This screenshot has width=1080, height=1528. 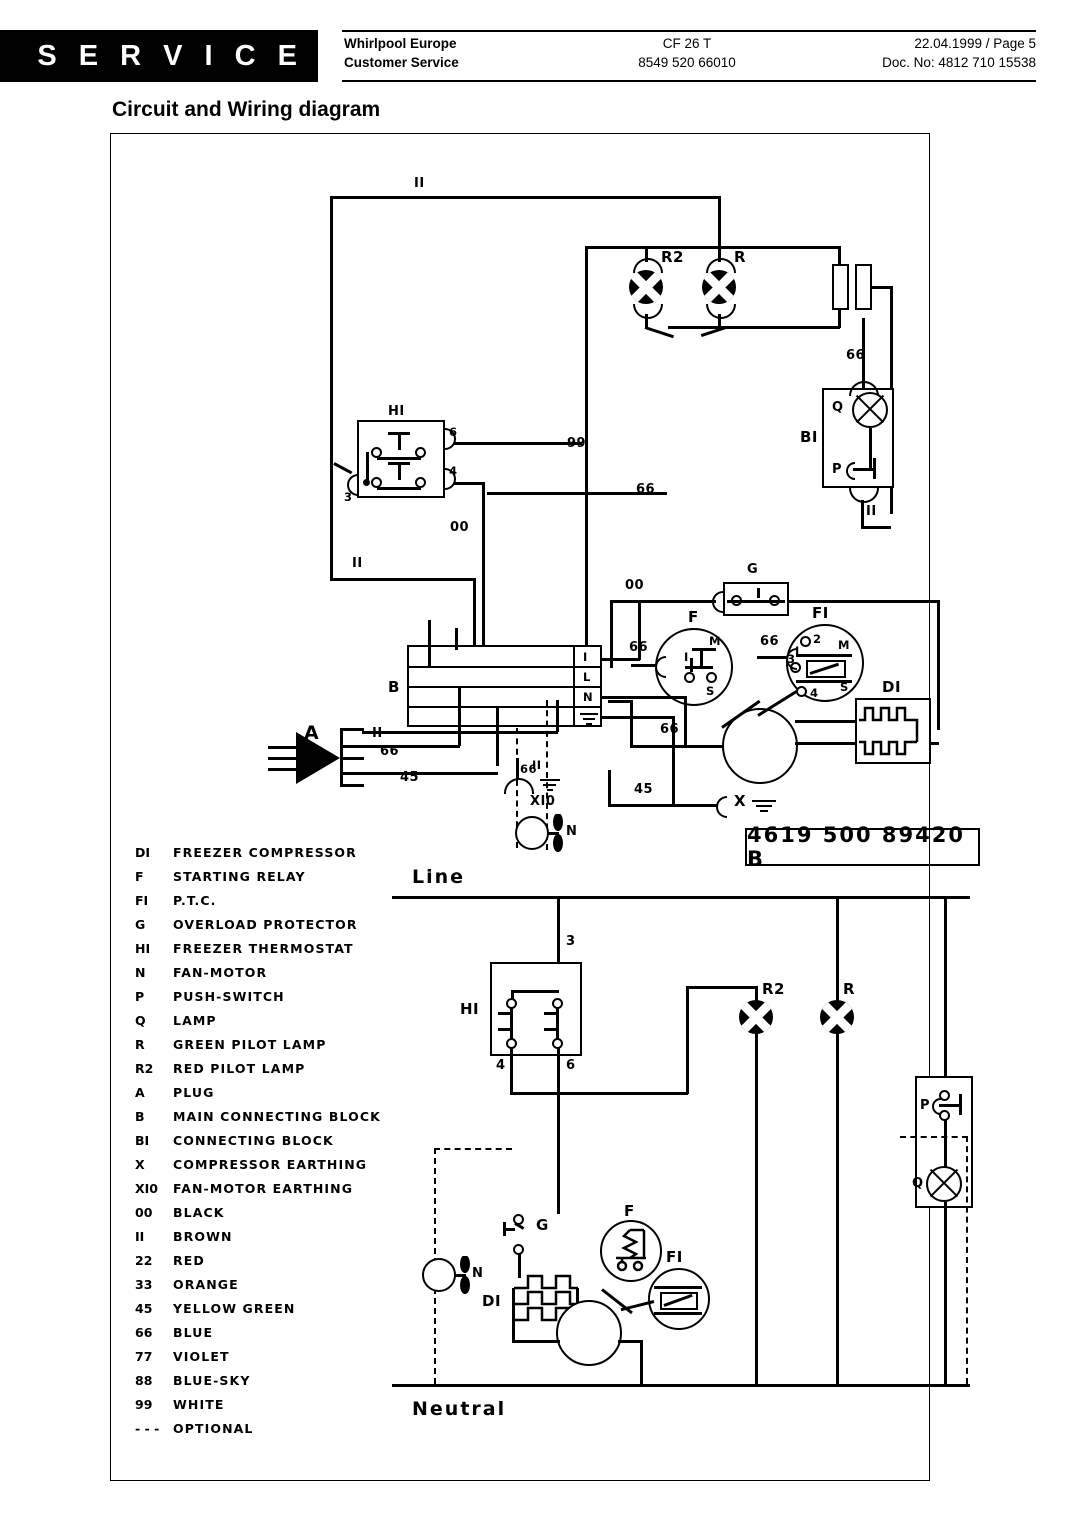 I want to click on ptc-terminal-4: 4, so click(x=814, y=693).